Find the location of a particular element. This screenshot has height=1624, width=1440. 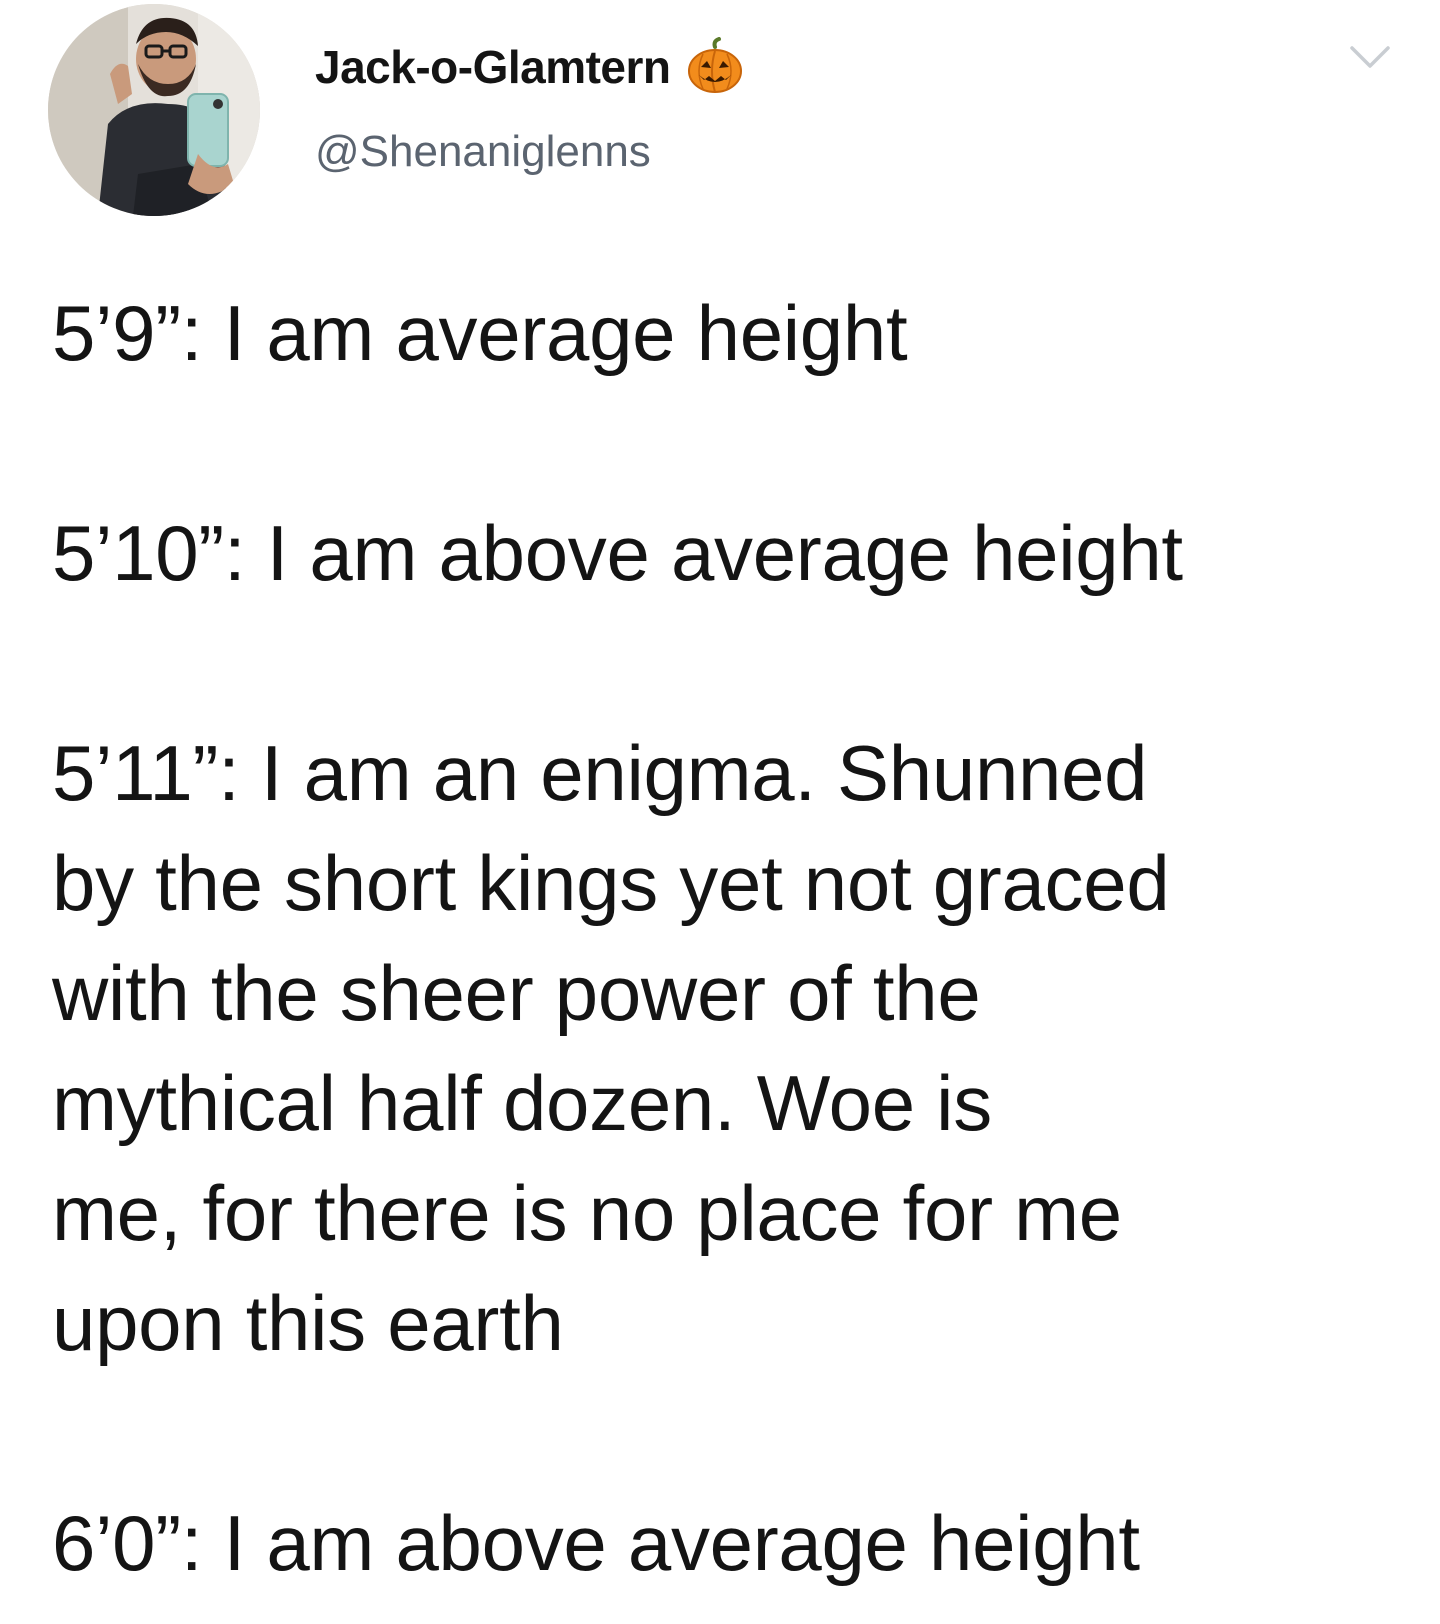

chevron-down-icon is located at coordinates (1370, 57).